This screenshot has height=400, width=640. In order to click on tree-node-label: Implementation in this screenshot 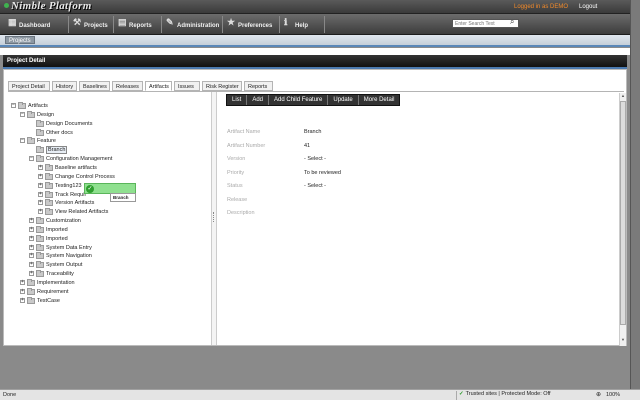, I will do `click(56, 283)`.